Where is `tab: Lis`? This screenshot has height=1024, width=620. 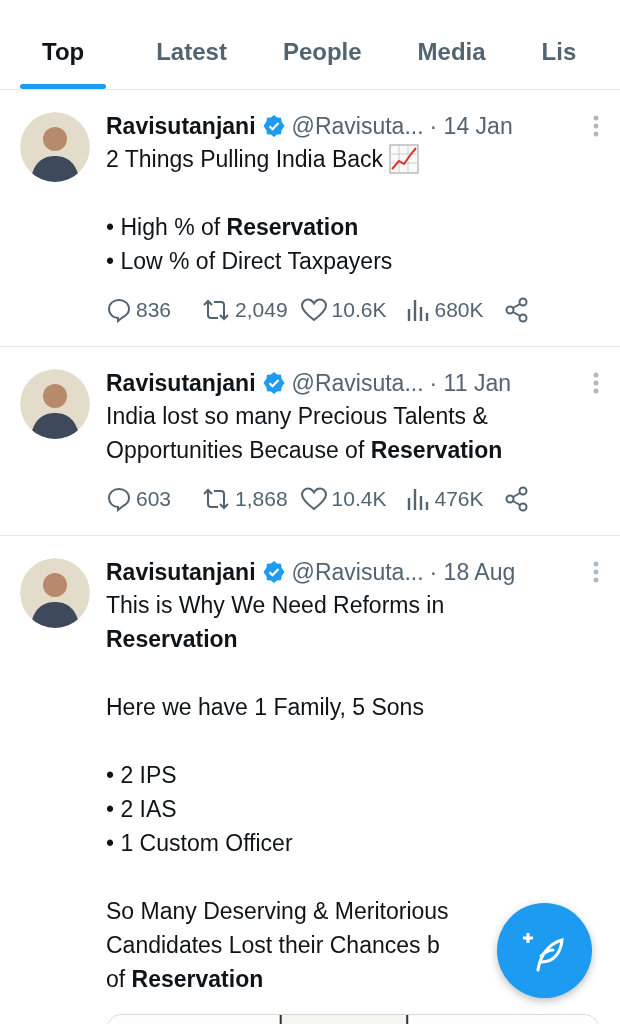 tab: Lis is located at coordinates (559, 44).